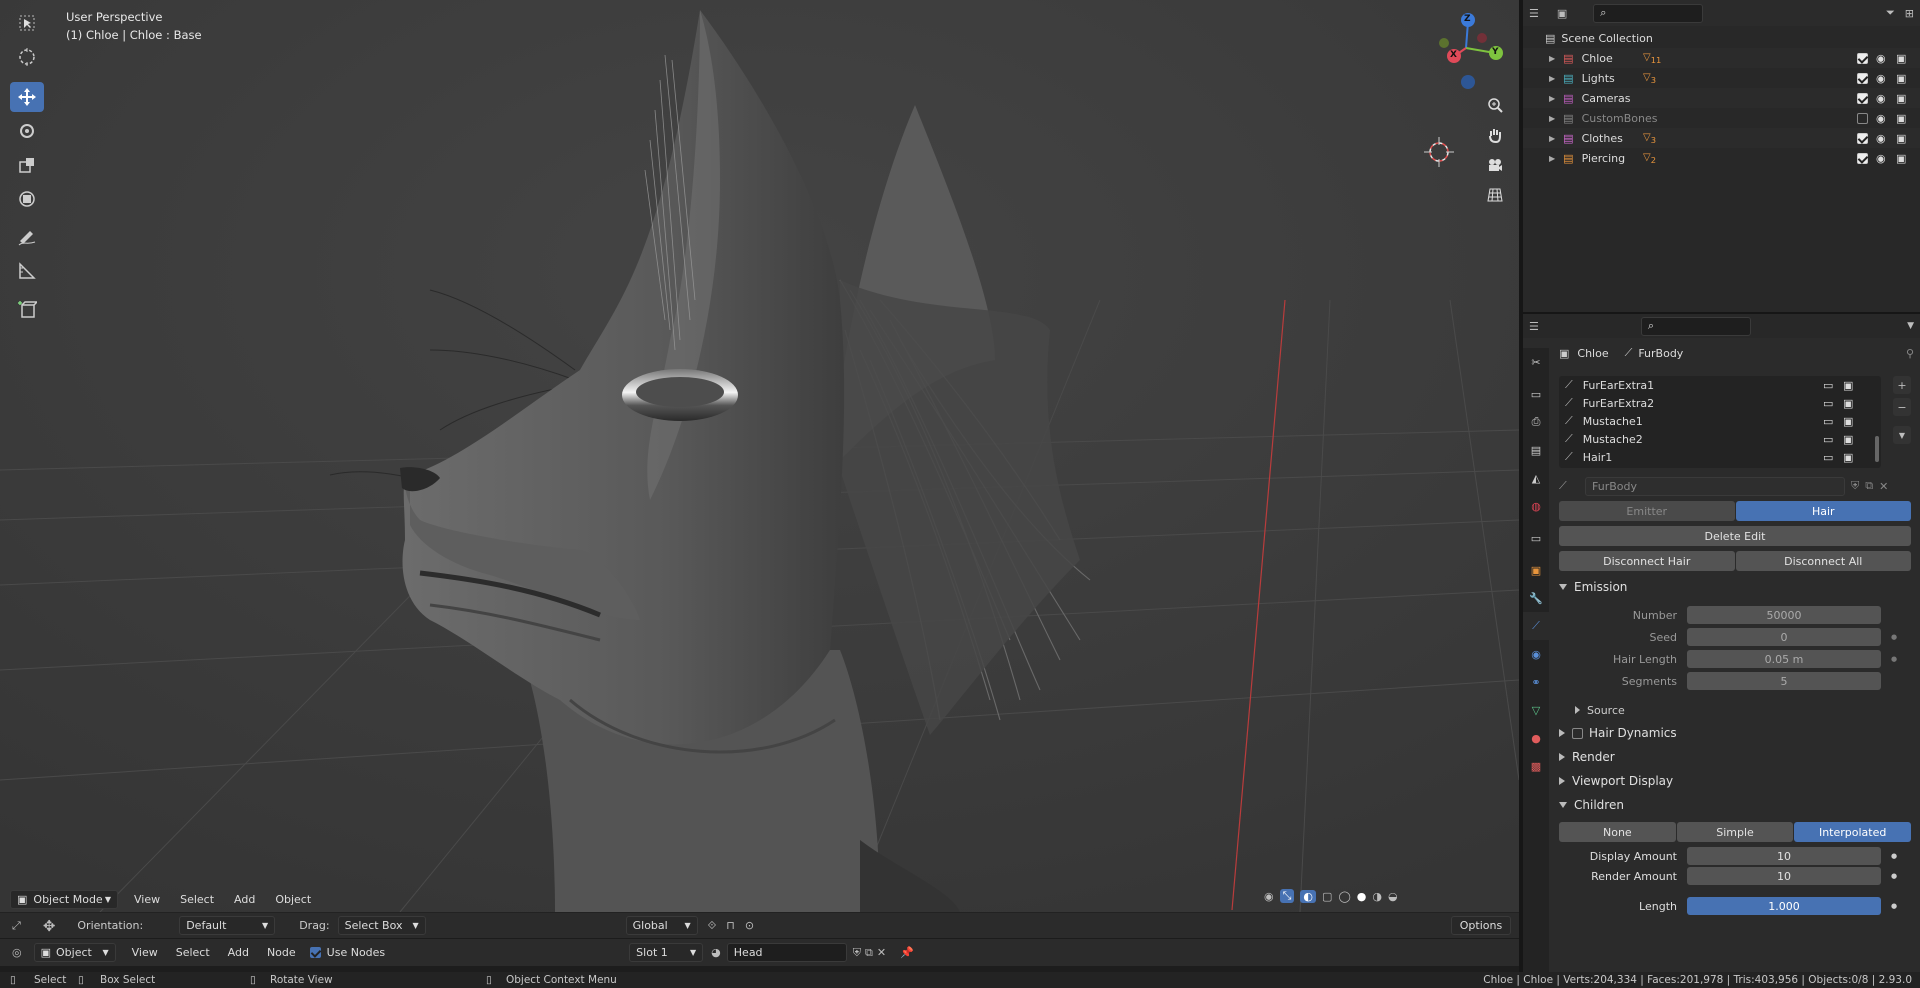 This screenshot has width=1920, height=988. What do you see at coordinates (1536, 682) in the screenshot?
I see `tab-constraints: ⚭` at bounding box center [1536, 682].